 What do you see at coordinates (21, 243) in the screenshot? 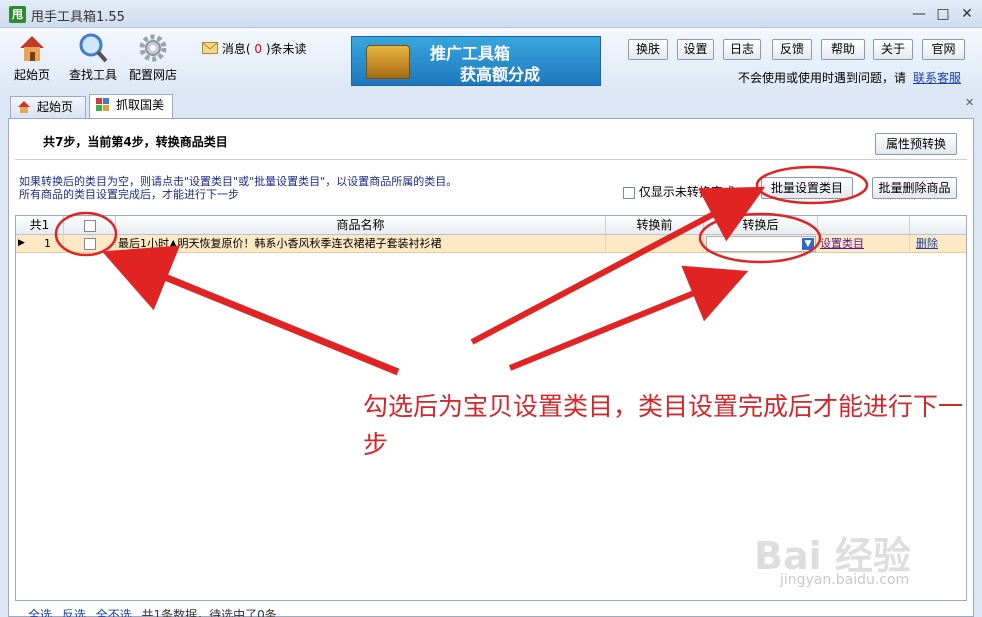
I see `row-indicator-icon: ▶` at bounding box center [21, 243].